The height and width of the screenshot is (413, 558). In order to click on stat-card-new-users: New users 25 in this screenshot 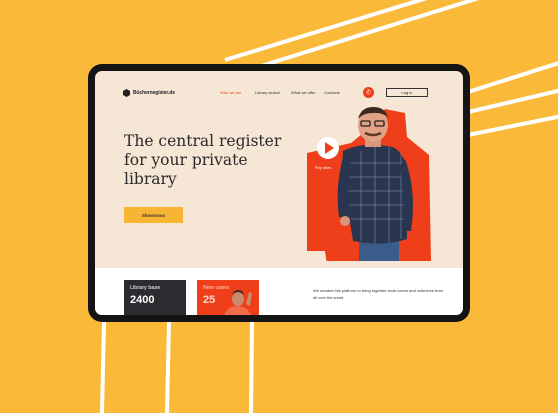, I will do `click(228, 297)`.